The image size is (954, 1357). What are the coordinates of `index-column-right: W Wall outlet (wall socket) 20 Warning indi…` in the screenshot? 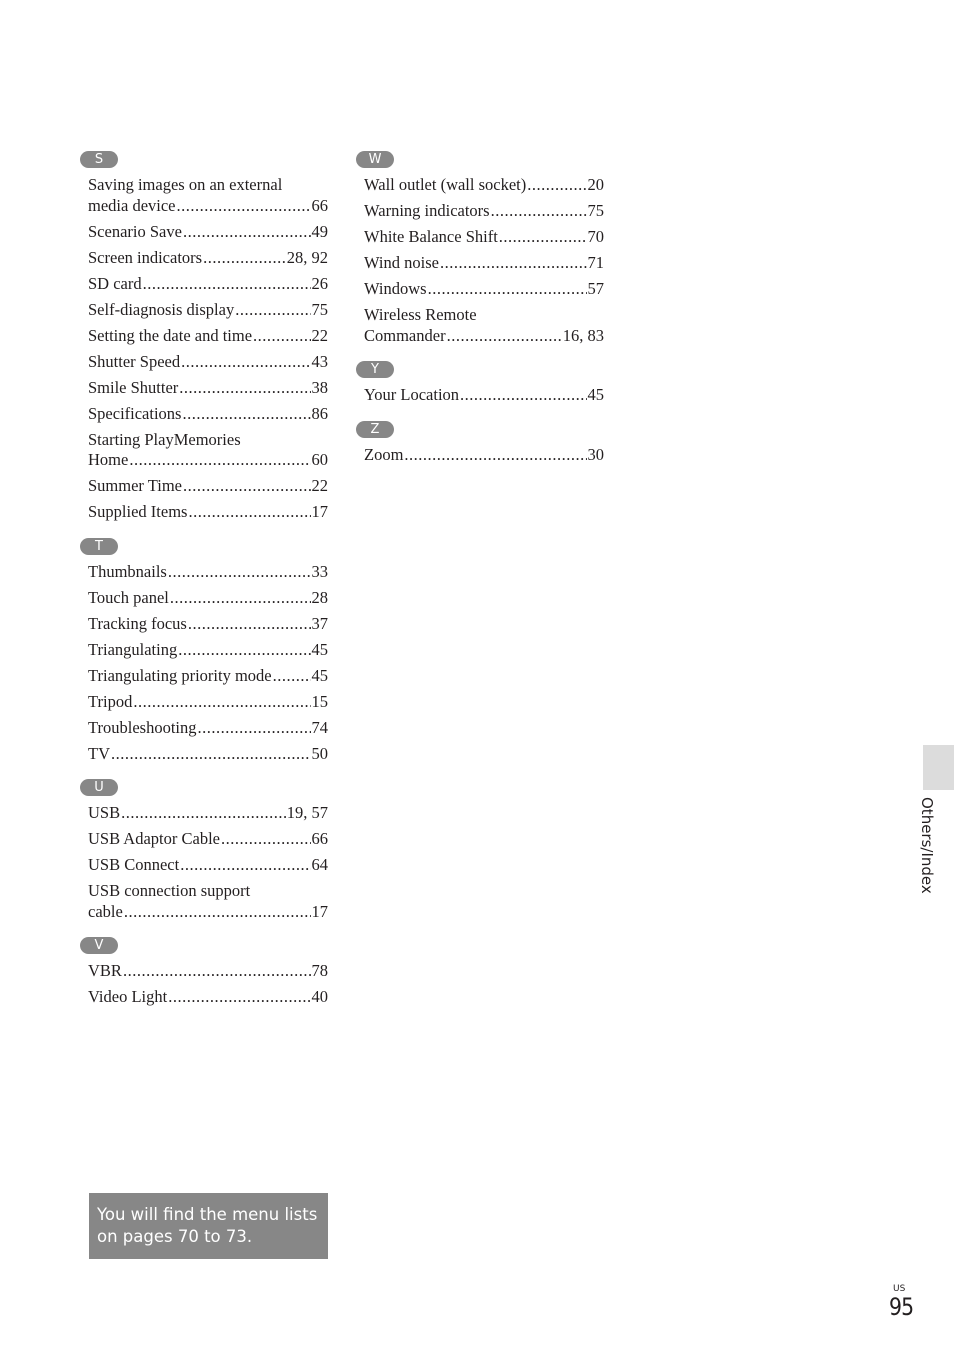 It's located at (480, 314).